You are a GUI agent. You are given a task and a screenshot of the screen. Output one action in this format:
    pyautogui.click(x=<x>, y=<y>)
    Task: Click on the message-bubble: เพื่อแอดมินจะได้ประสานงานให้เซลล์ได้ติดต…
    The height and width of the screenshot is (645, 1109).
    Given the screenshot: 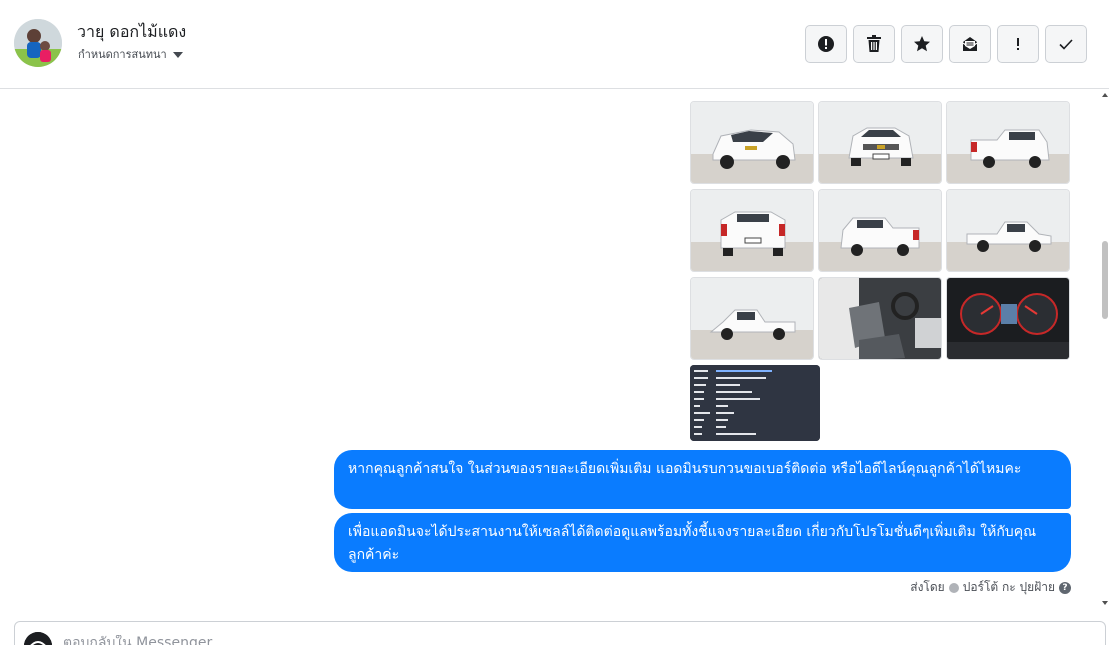 What is the action you would take?
    pyautogui.click(x=702, y=542)
    